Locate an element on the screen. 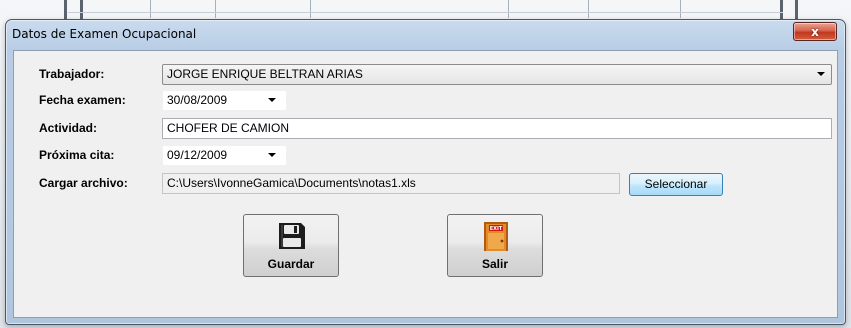 The width and height of the screenshot is (851, 328). trabajador-select: JORGE ENRIQUE BELTRAN ARIAS is located at coordinates (497, 74).